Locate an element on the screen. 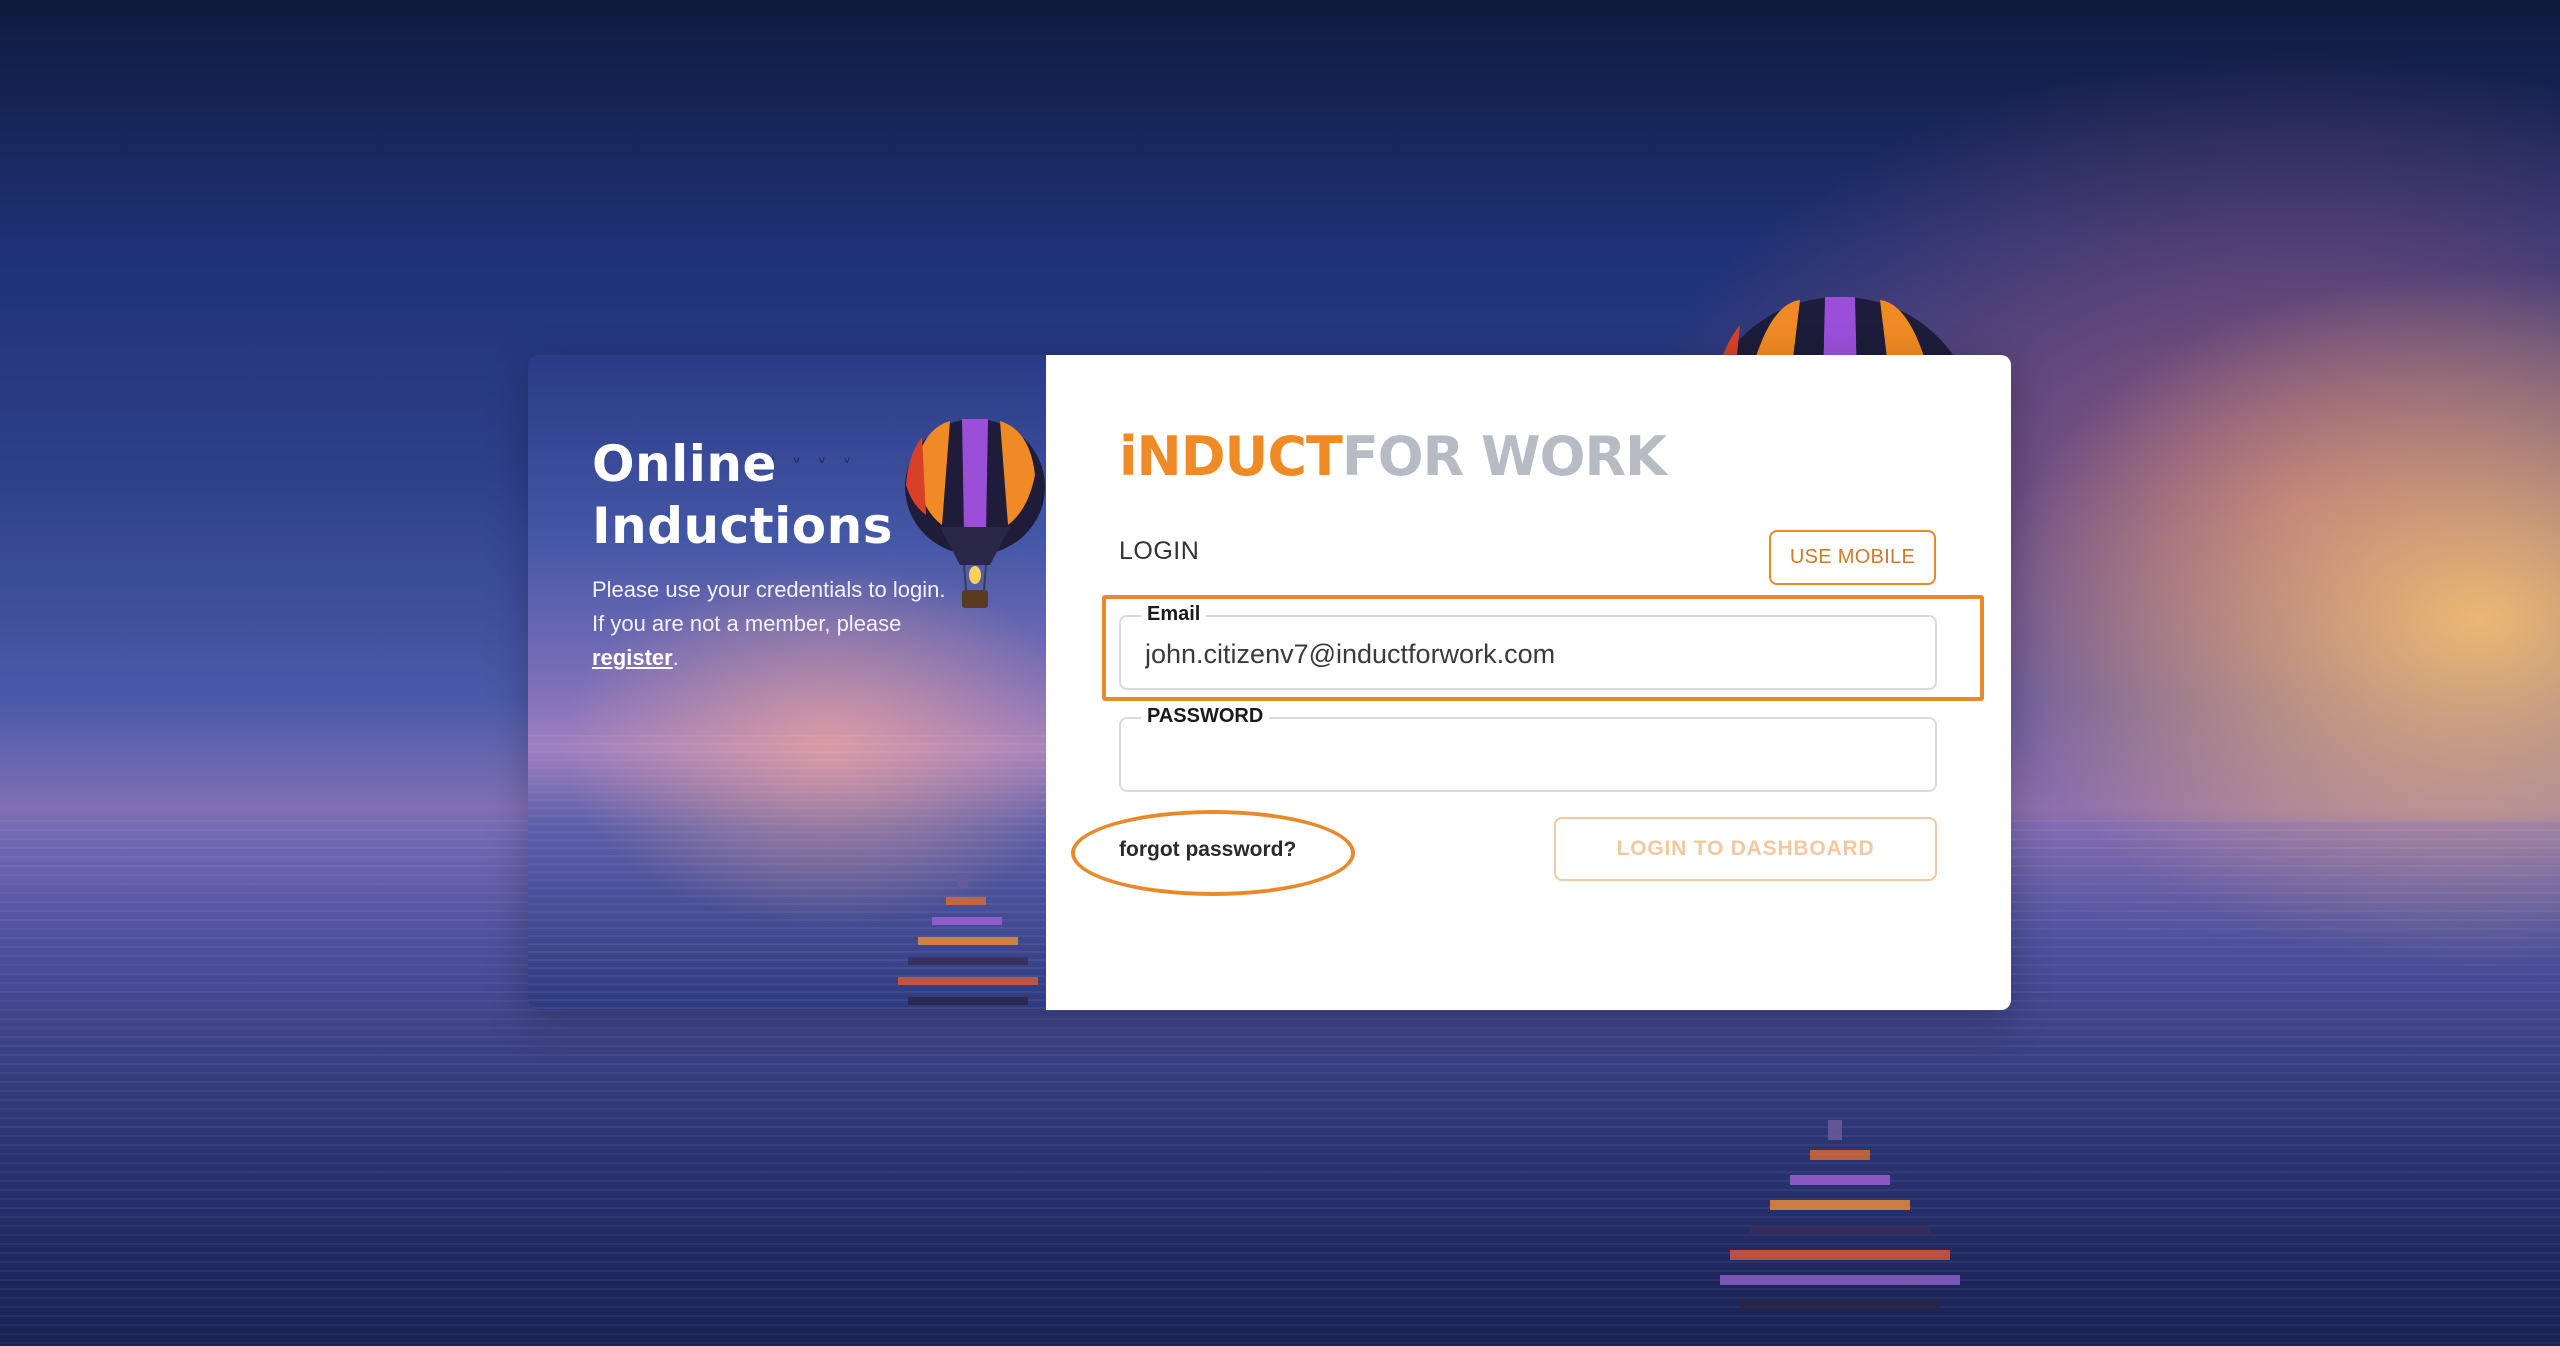  logo-part-induct: iNDUCT is located at coordinates (1231, 456).